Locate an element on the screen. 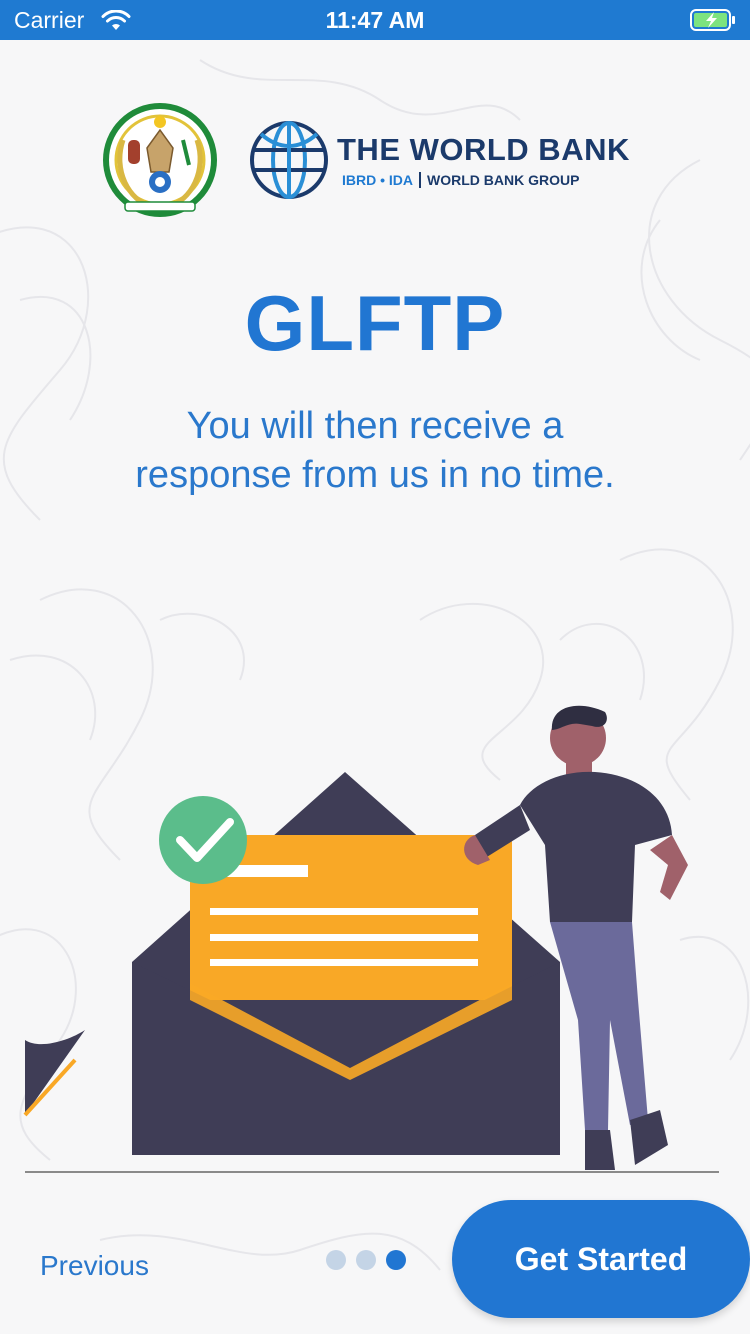 The height and width of the screenshot is (1334, 750). world-bank-name: THE WORLD BANK is located at coordinates (483, 149).